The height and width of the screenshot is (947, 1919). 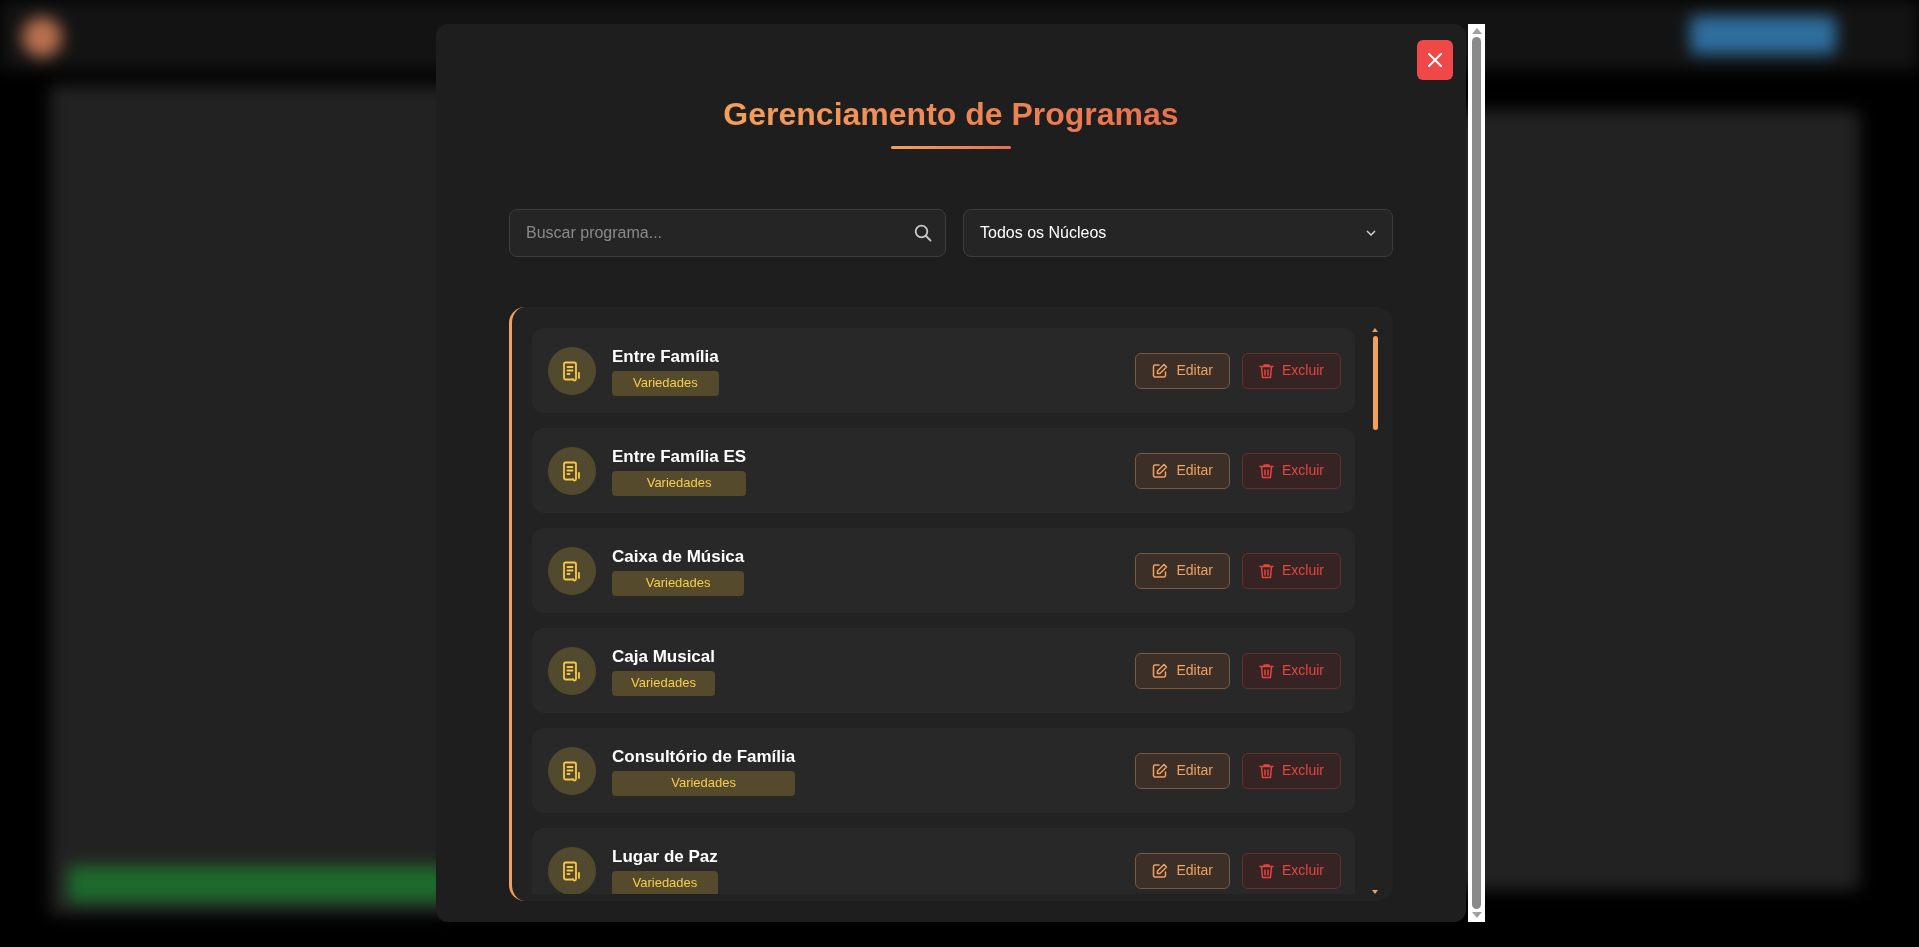 What do you see at coordinates (704, 756) in the screenshot?
I see `program-name: Consultório de Família` at bounding box center [704, 756].